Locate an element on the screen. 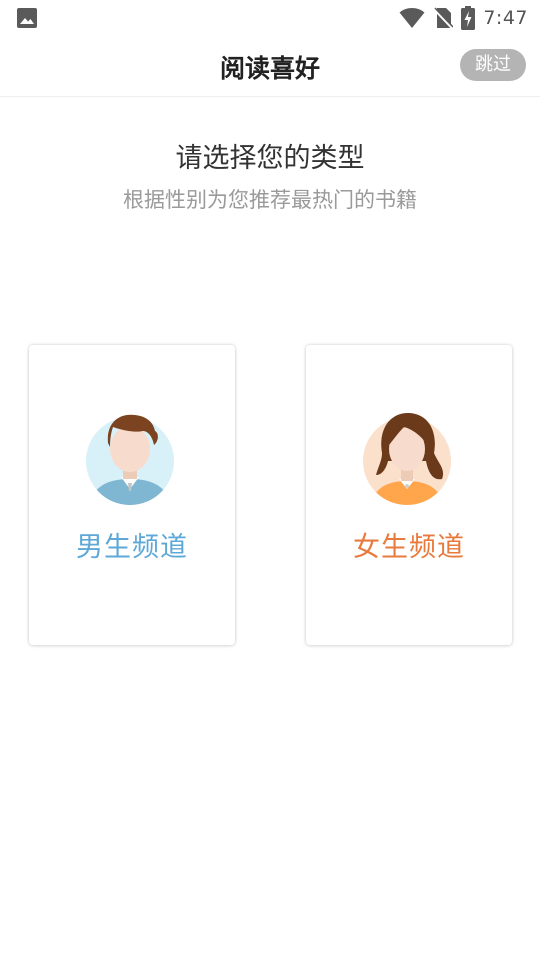 This screenshot has height=960, width=540. female-channel-label: 女生频道 is located at coordinates (409, 547).